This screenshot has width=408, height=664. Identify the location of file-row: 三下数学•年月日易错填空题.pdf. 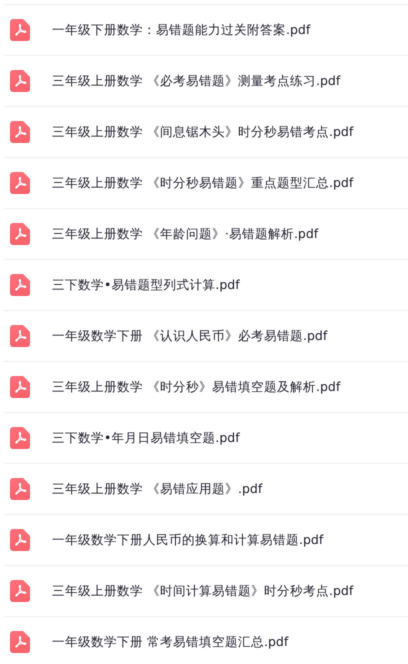
(206, 437).